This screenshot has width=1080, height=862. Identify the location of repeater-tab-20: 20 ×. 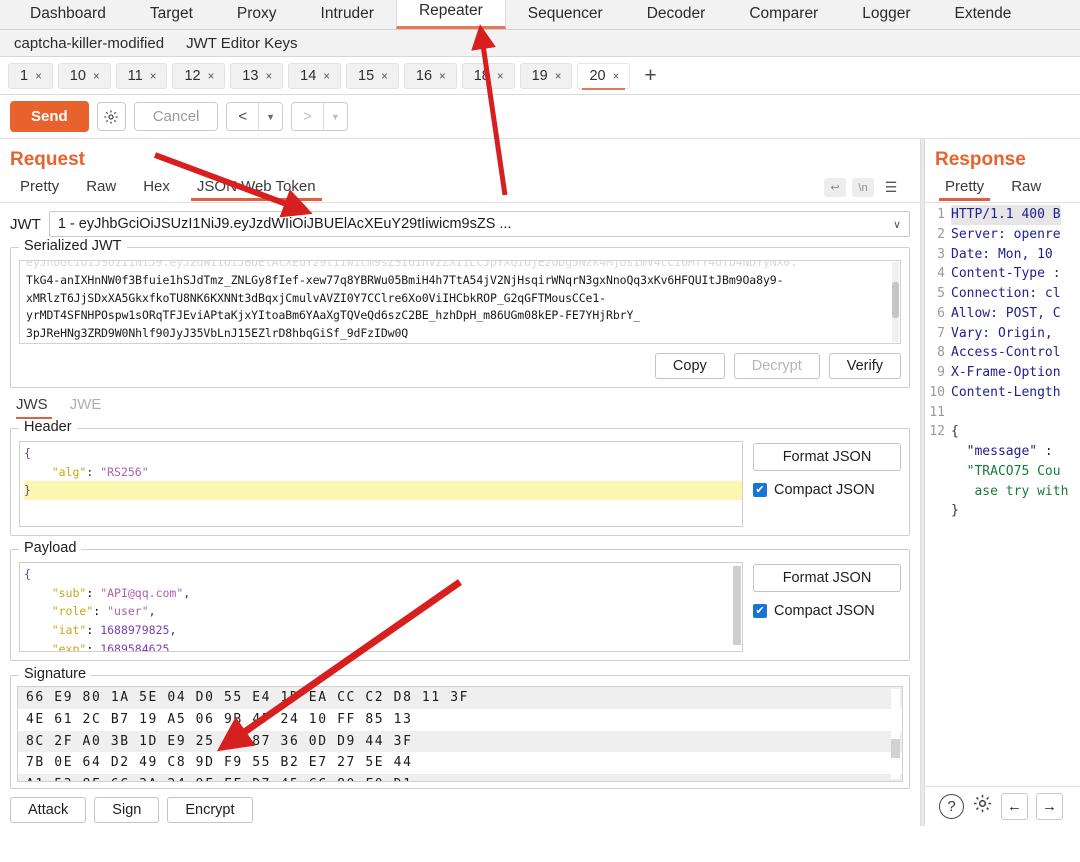
(604, 76).